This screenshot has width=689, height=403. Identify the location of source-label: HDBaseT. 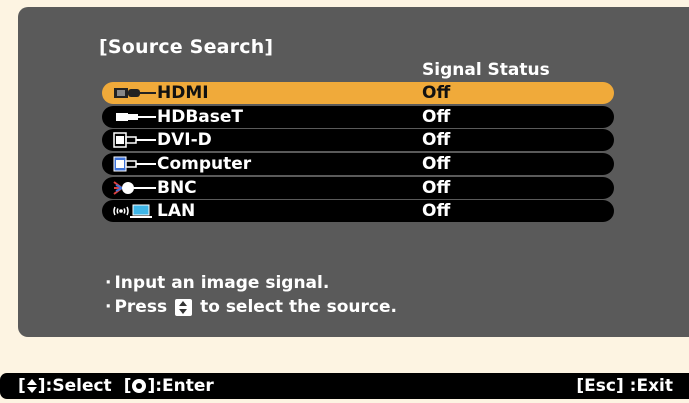
(200, 116).